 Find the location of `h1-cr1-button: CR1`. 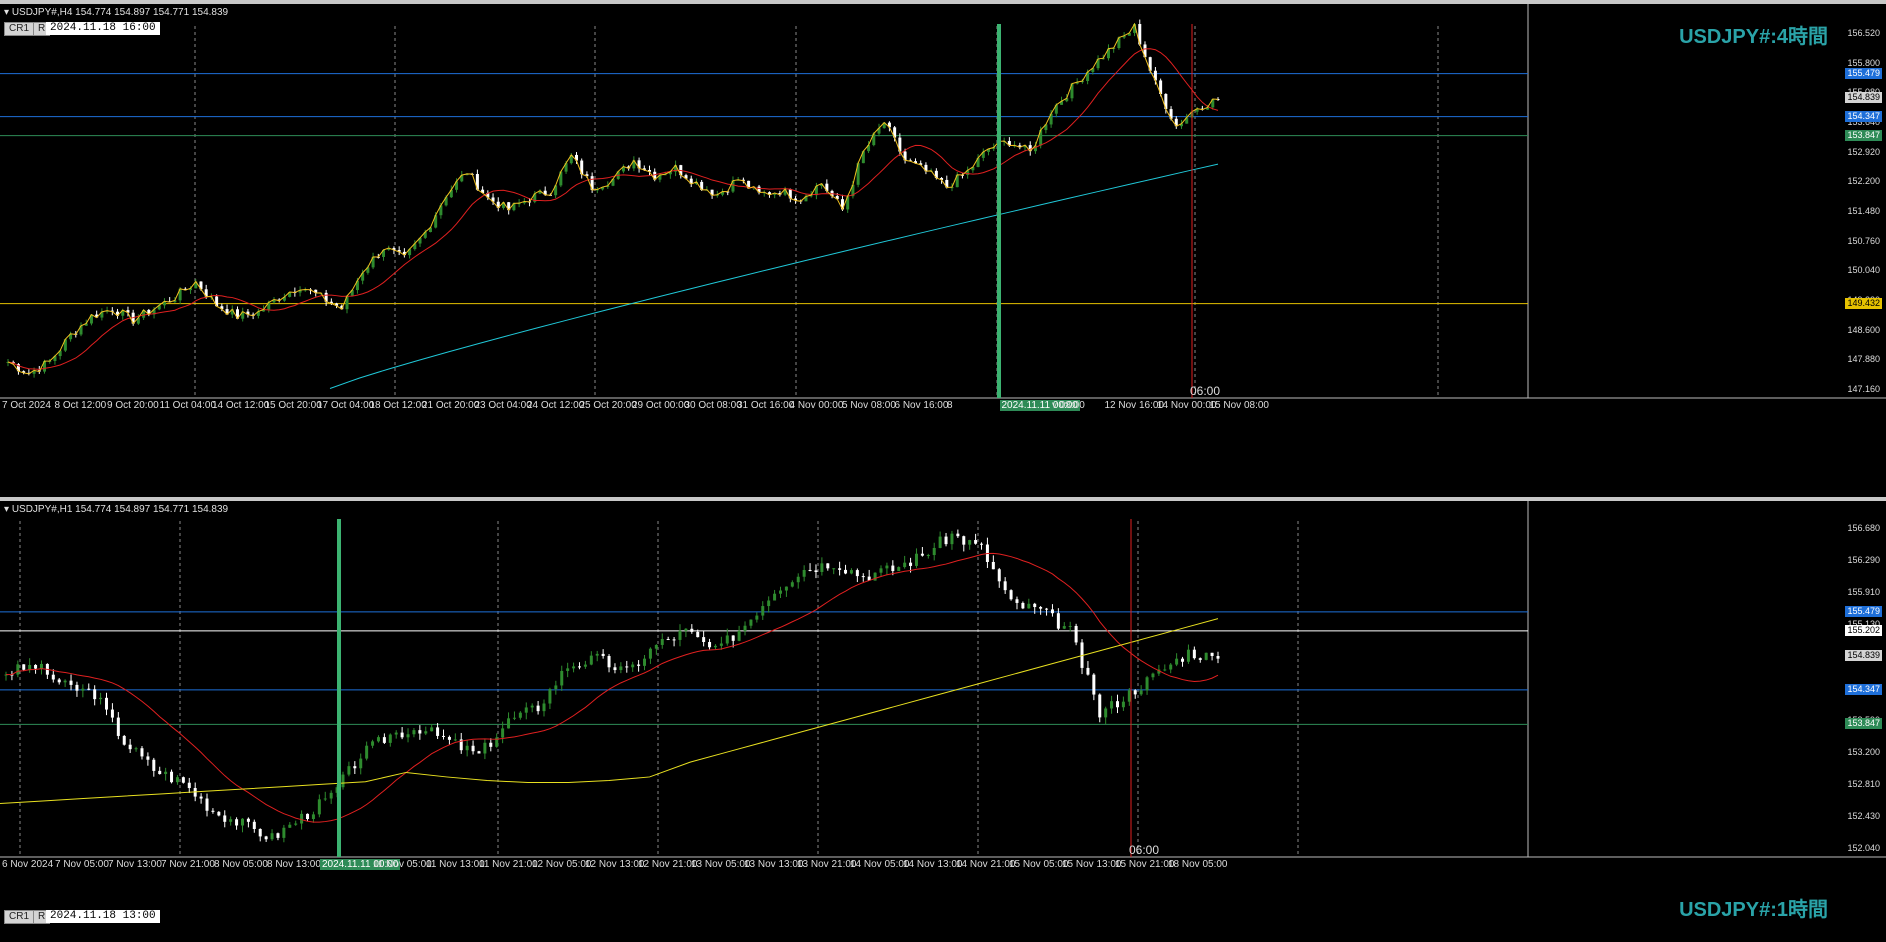

h1-cr1-button: CR1 is located at coordinates (19, 917).